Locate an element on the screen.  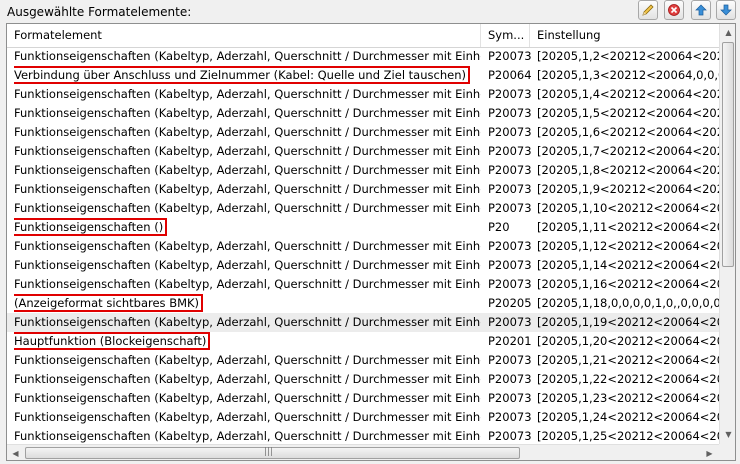
einstellung-cell: [20205,1,24<20212<20064<20201<2 is located at coordinates (628, 417).